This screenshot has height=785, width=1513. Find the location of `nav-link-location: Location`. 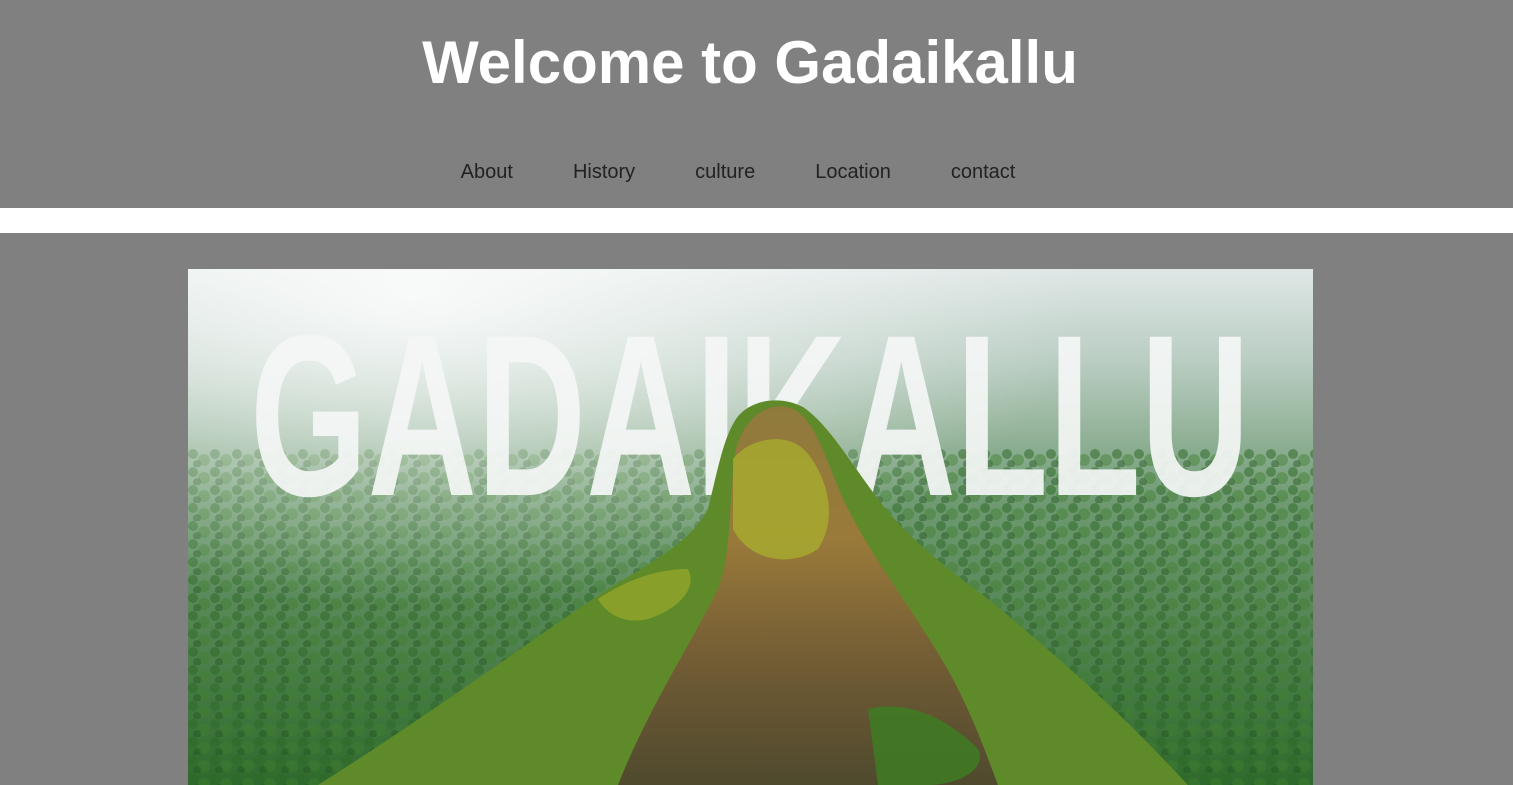

nav-link-location: Location is located at coordinates (853, 172).